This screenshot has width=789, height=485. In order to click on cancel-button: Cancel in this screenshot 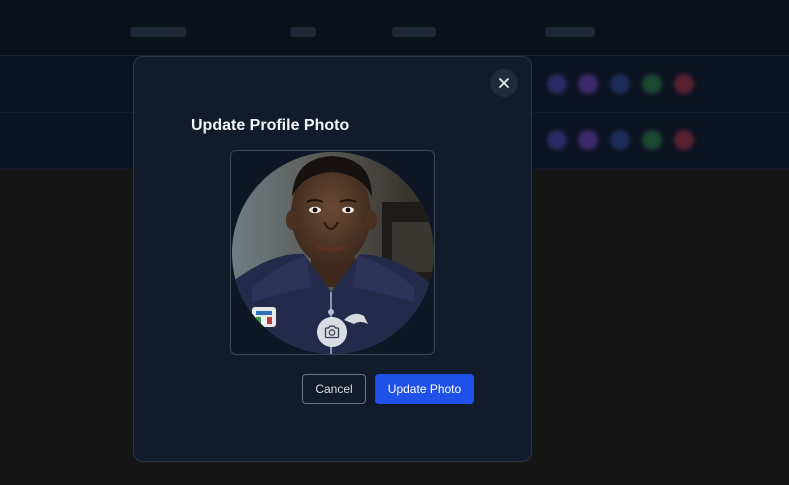, I will do `click(334, 389)`.